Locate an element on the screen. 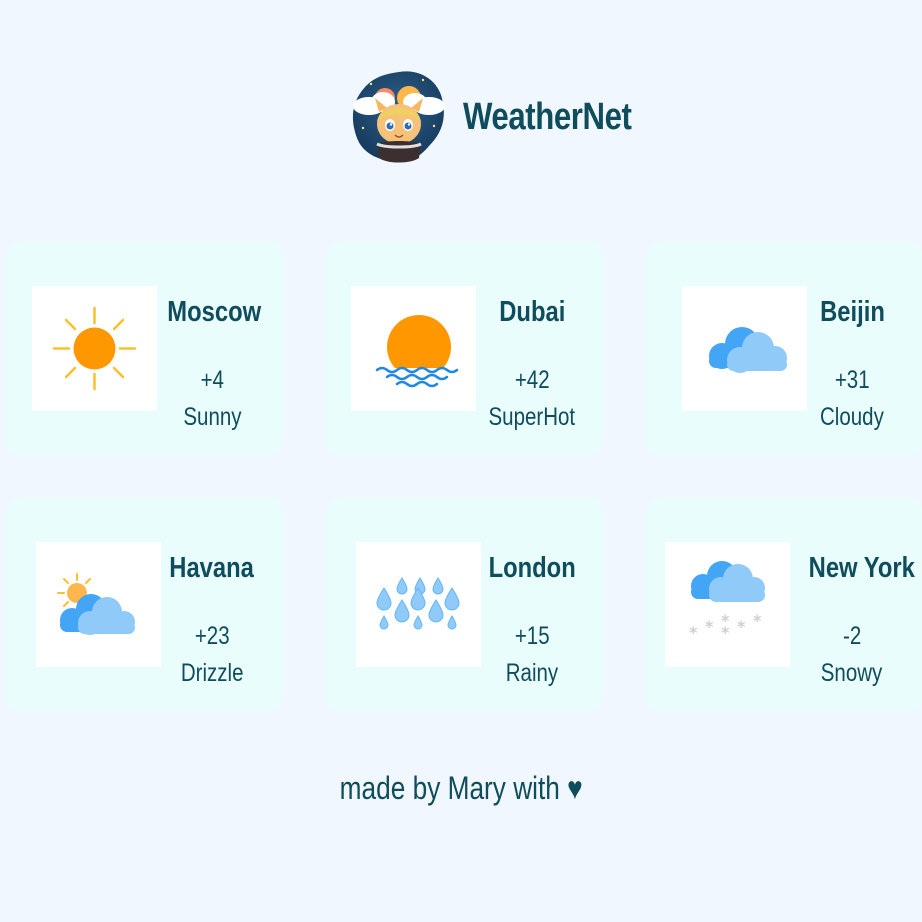 This screenshot has height=922, width=922. weather-description: Cloudy is located at coordinates (852, 417).